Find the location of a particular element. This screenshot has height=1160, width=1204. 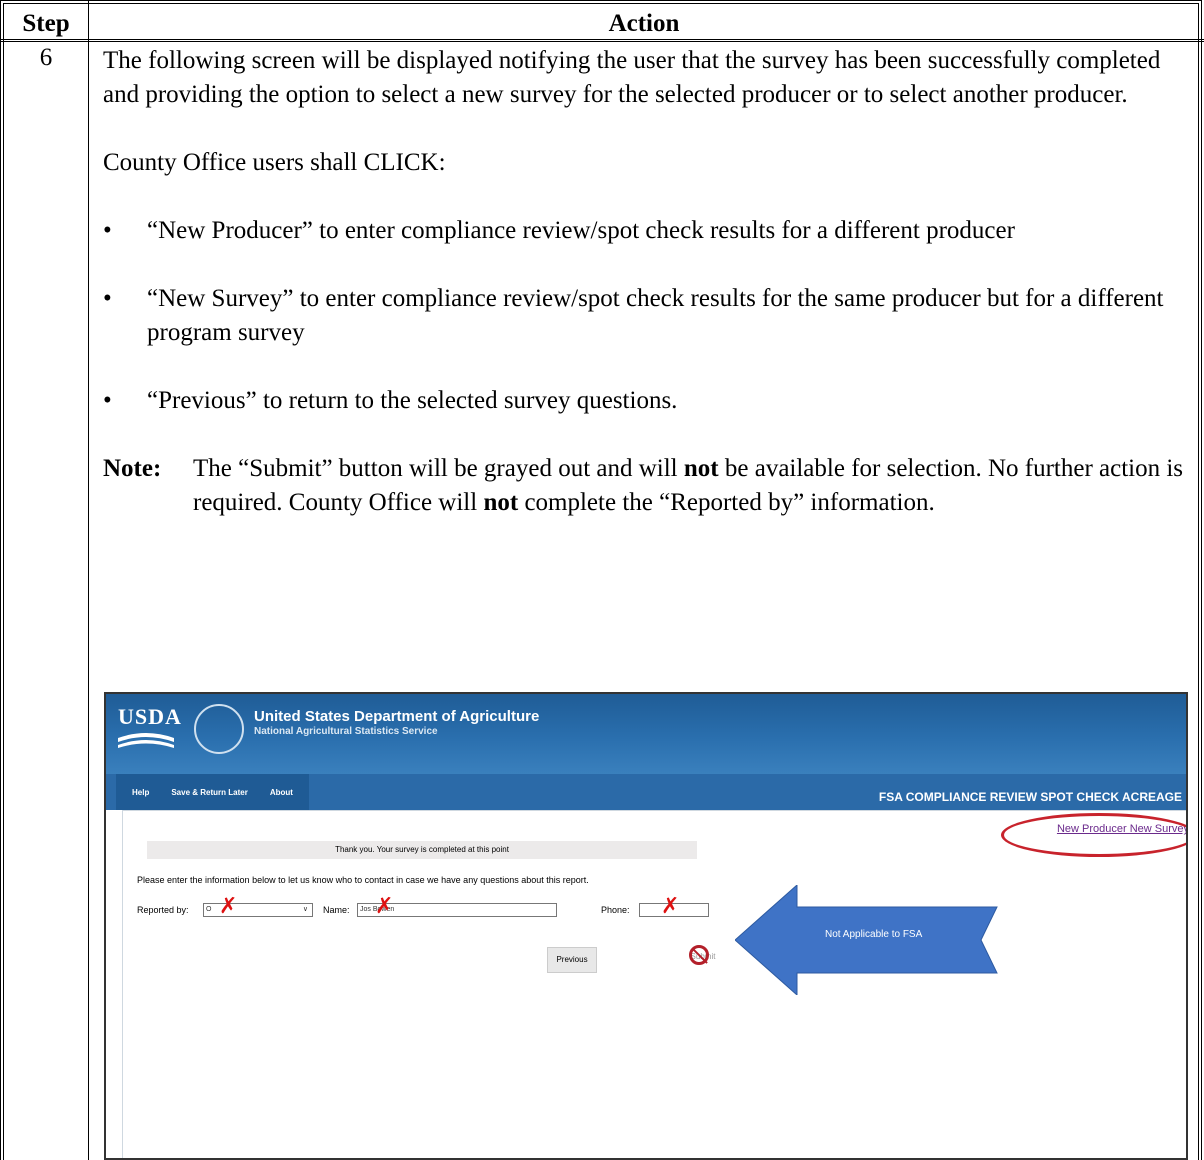

app-title: FSA COMPLIANCE REVIEW SPOT CHECK ACREAGE is located at coordinates (1030, 797).